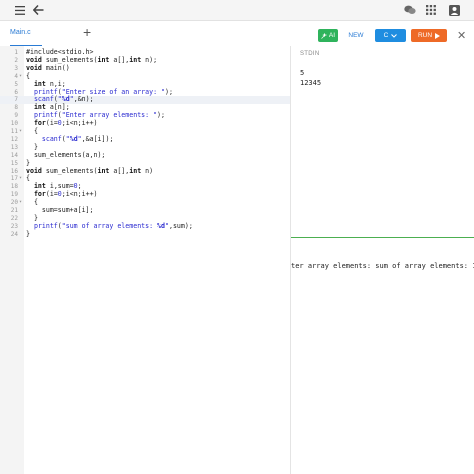 The image size is (474, 474). I want to click on line-number: 9, so click(16, 116).